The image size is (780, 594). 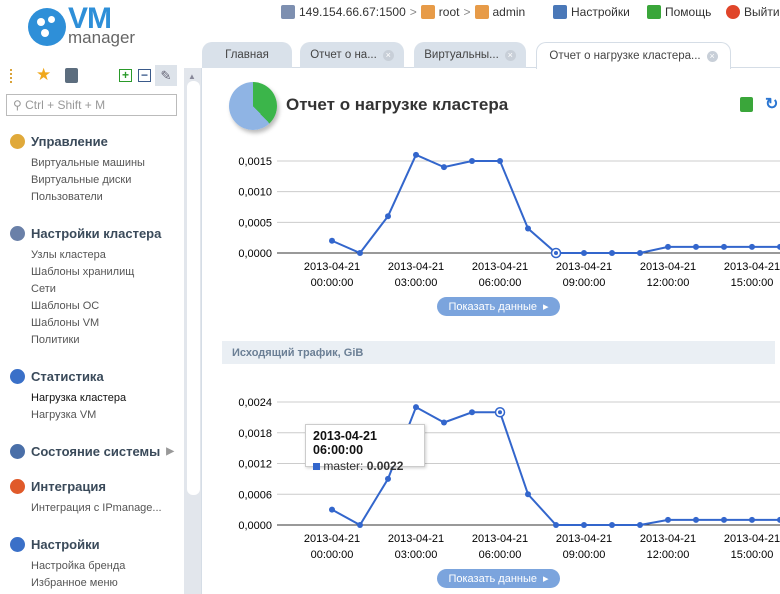 What do you see at coordinates (385, 466) in the screenshot?
I see `tooltip-value: 0.0022` at bounding box center [385, 466].